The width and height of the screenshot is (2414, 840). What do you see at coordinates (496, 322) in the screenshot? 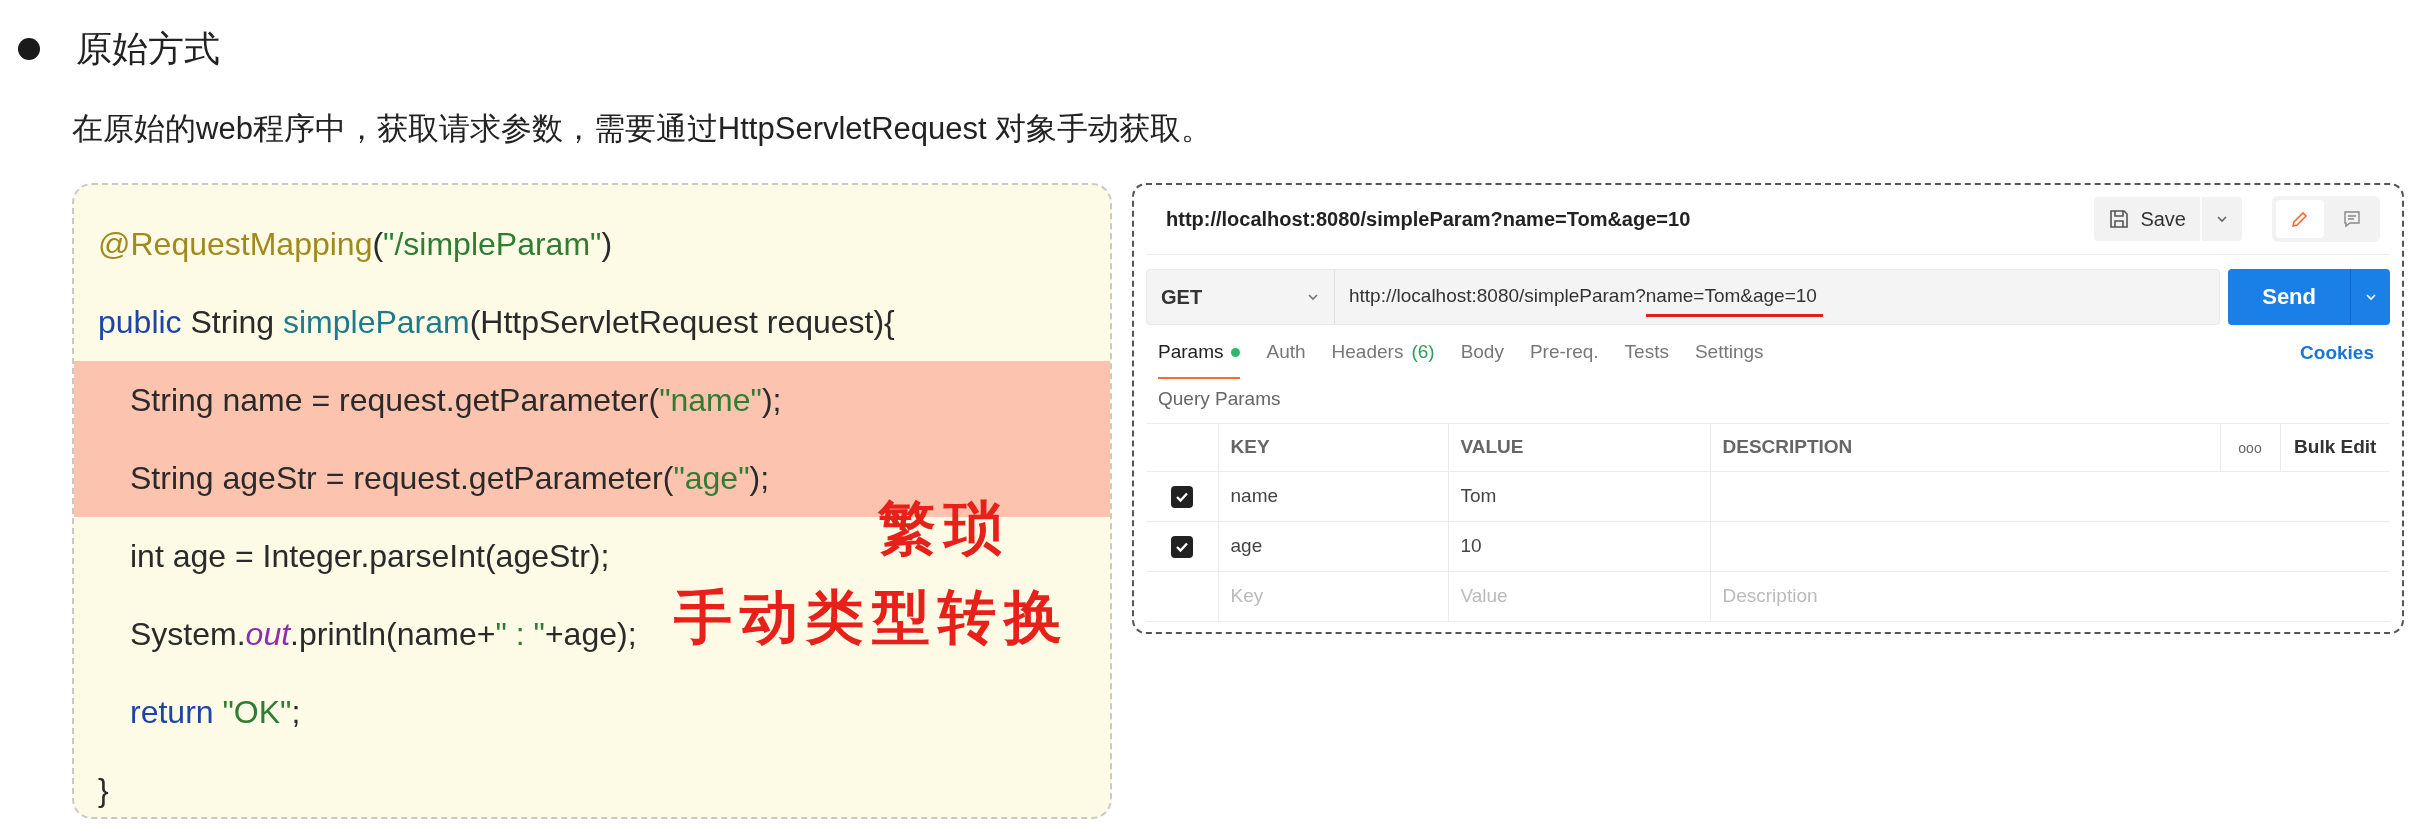
I see `code-line: public String simpleParam(HttpServletRequest request){` at bounding box center [496, 322].